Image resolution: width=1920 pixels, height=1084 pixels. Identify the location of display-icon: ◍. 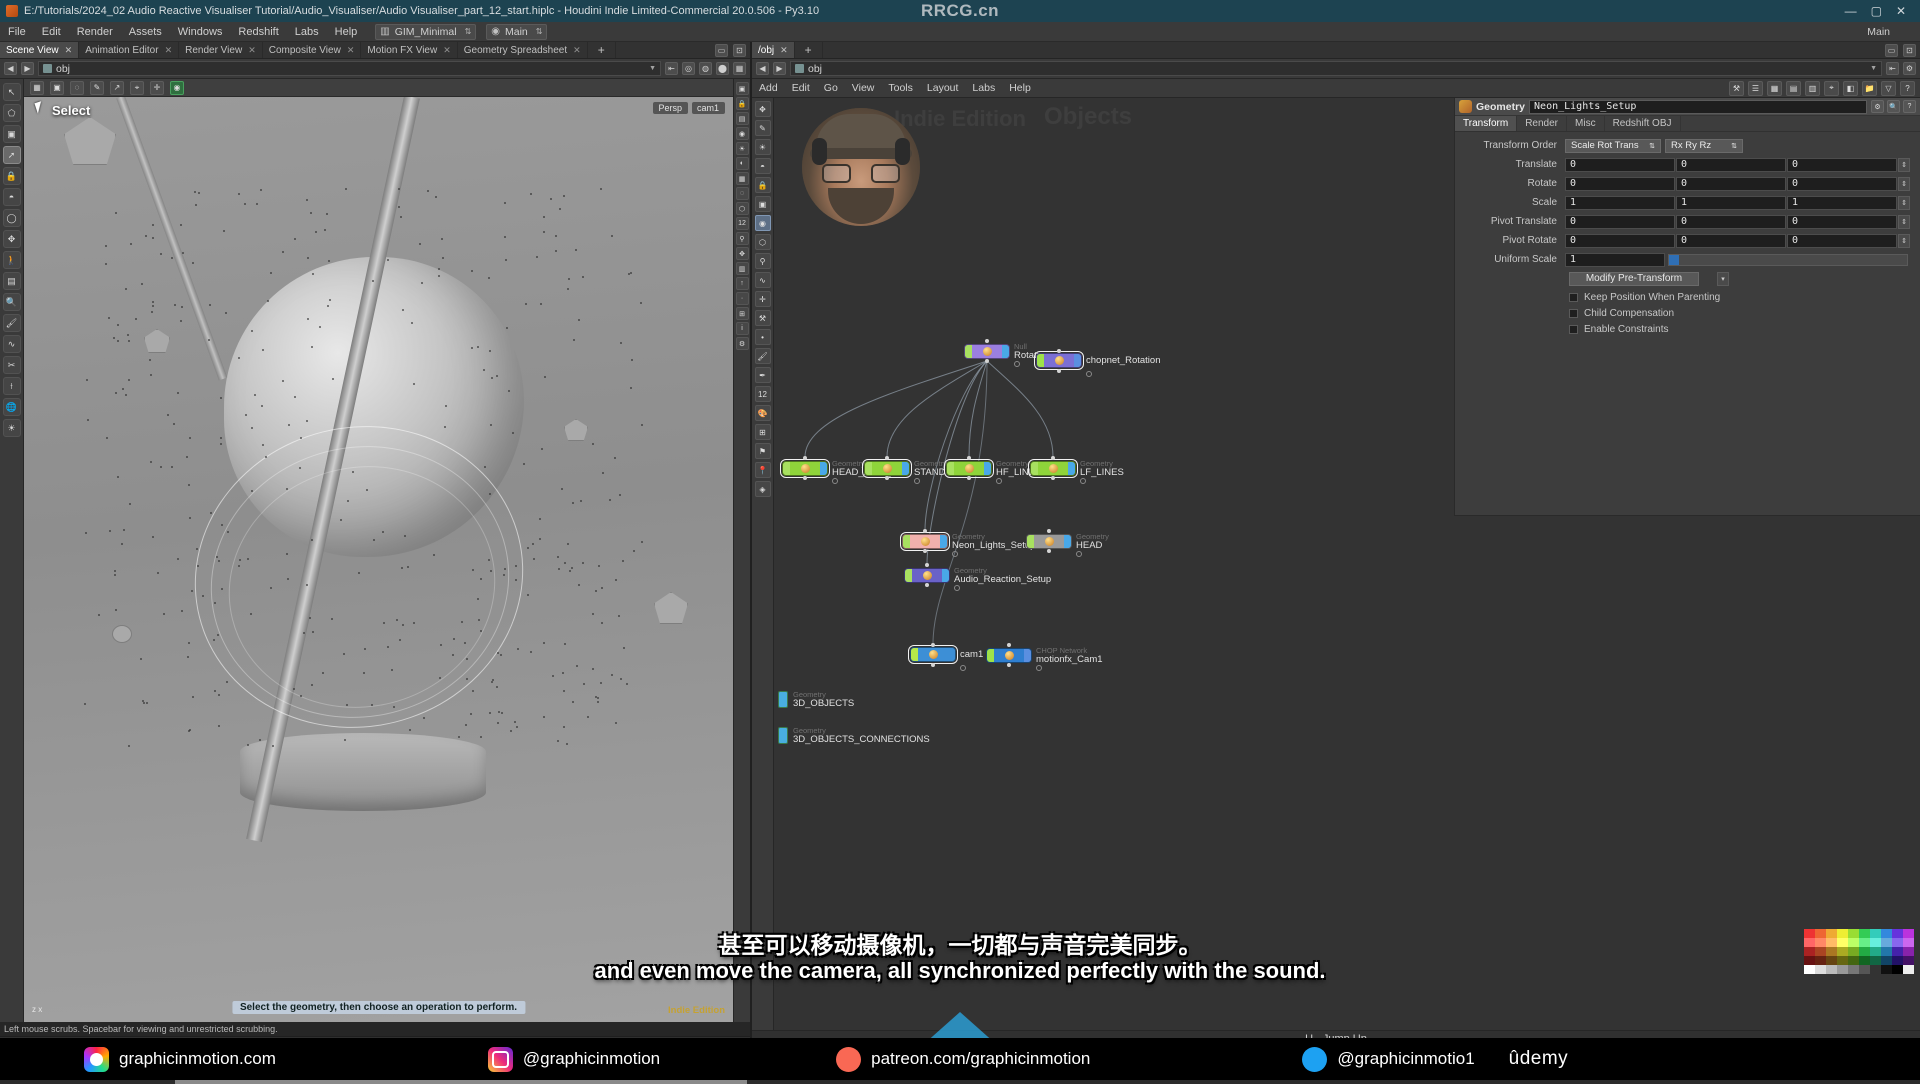
(705, 68).